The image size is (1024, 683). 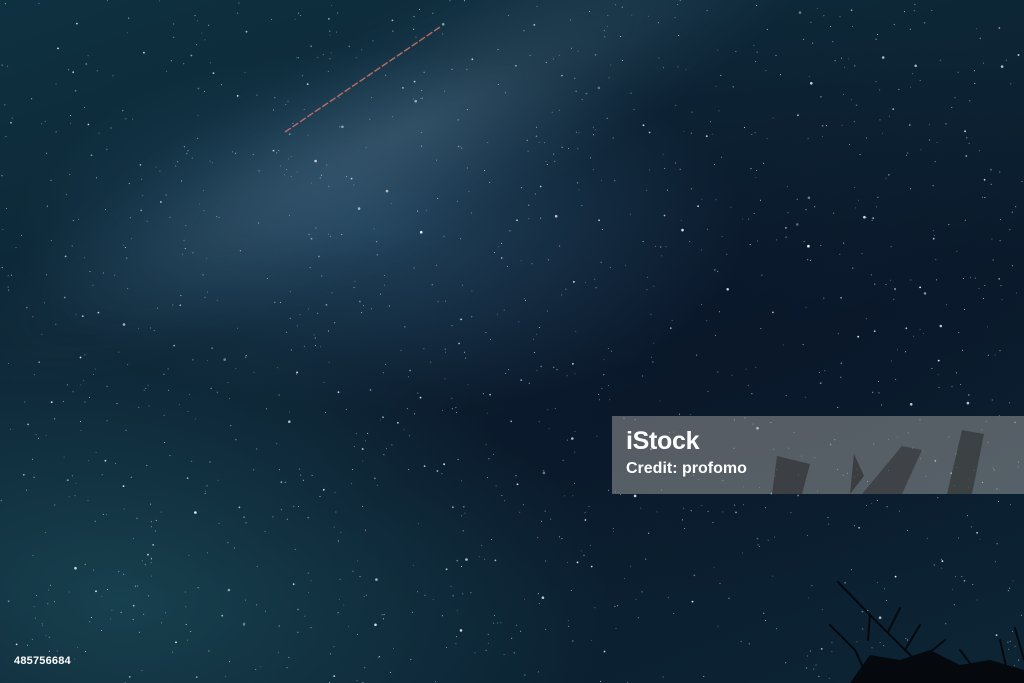 What do you see at coordinates (362, 79) in the screenshot?
I see `satellite-trail` at bounding box center [362, 79].